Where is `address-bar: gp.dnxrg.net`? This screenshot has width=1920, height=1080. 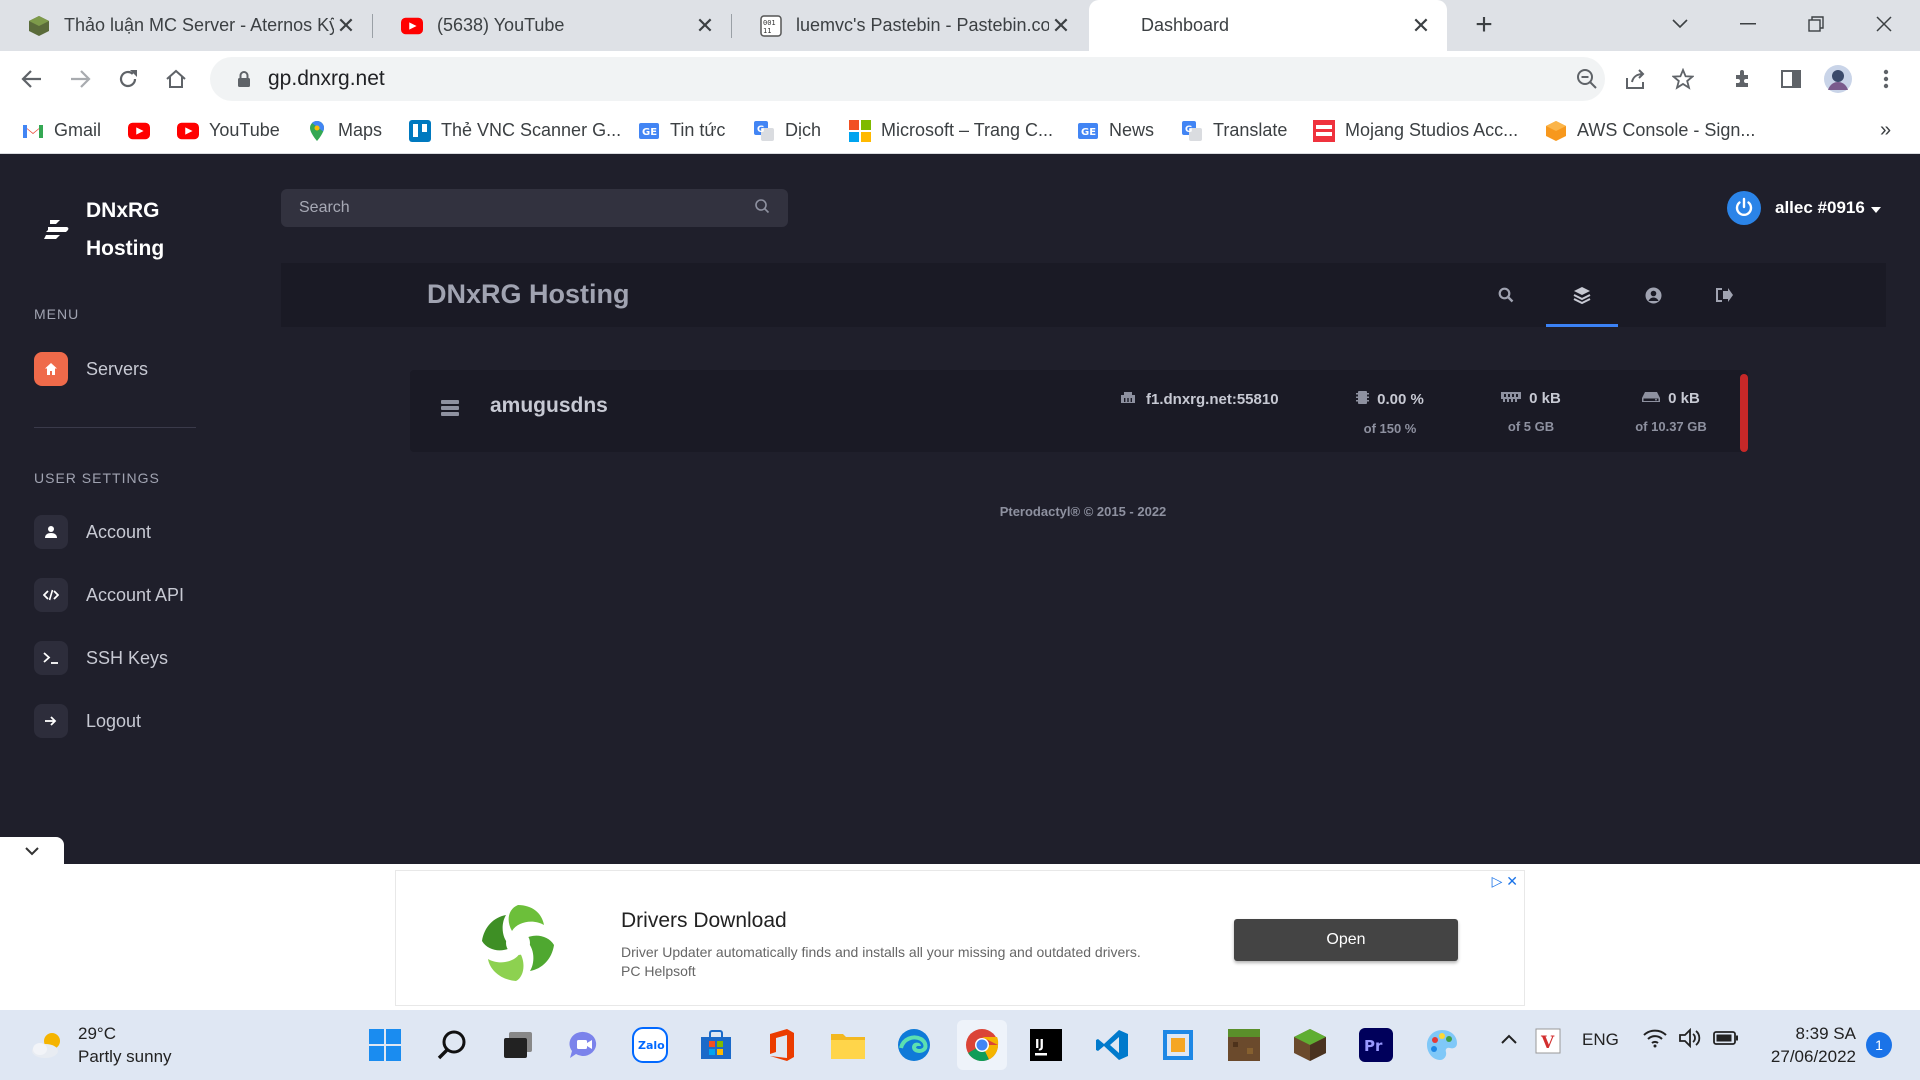 address-bar: gp.dnxrg.net is located at coordinates (907, 79).